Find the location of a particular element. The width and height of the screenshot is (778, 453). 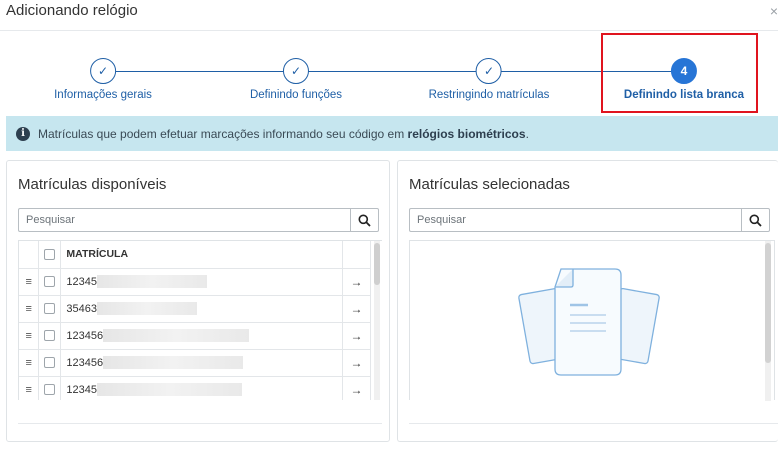

header-drag-cell is located at coordinates (29, 255).